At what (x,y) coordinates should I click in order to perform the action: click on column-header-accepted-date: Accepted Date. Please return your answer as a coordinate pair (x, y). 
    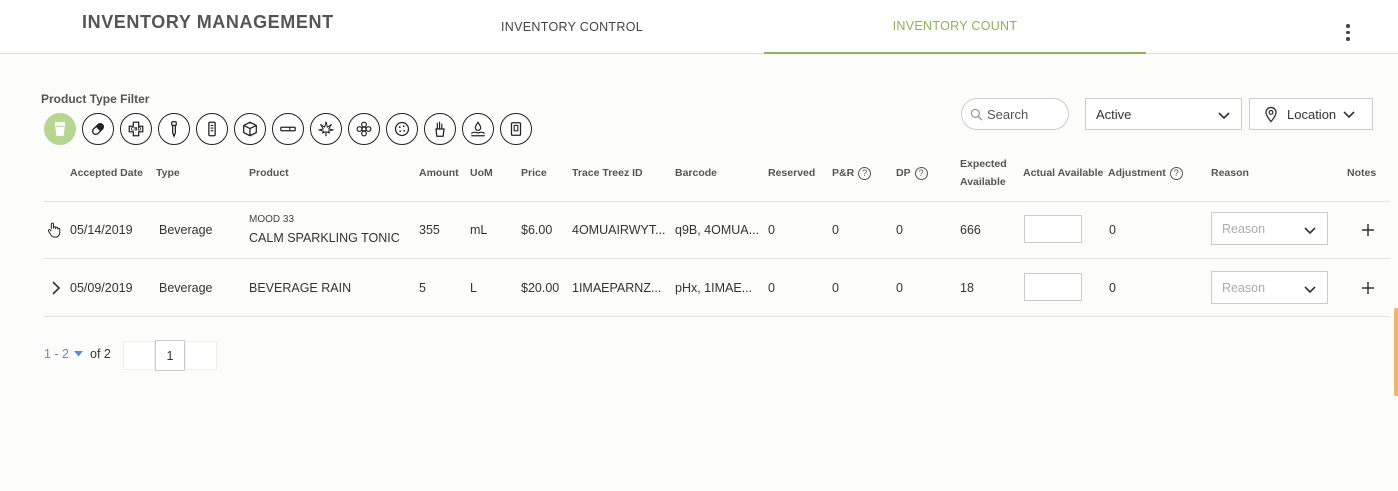
    Looking at the image, I should click on (106, 173).